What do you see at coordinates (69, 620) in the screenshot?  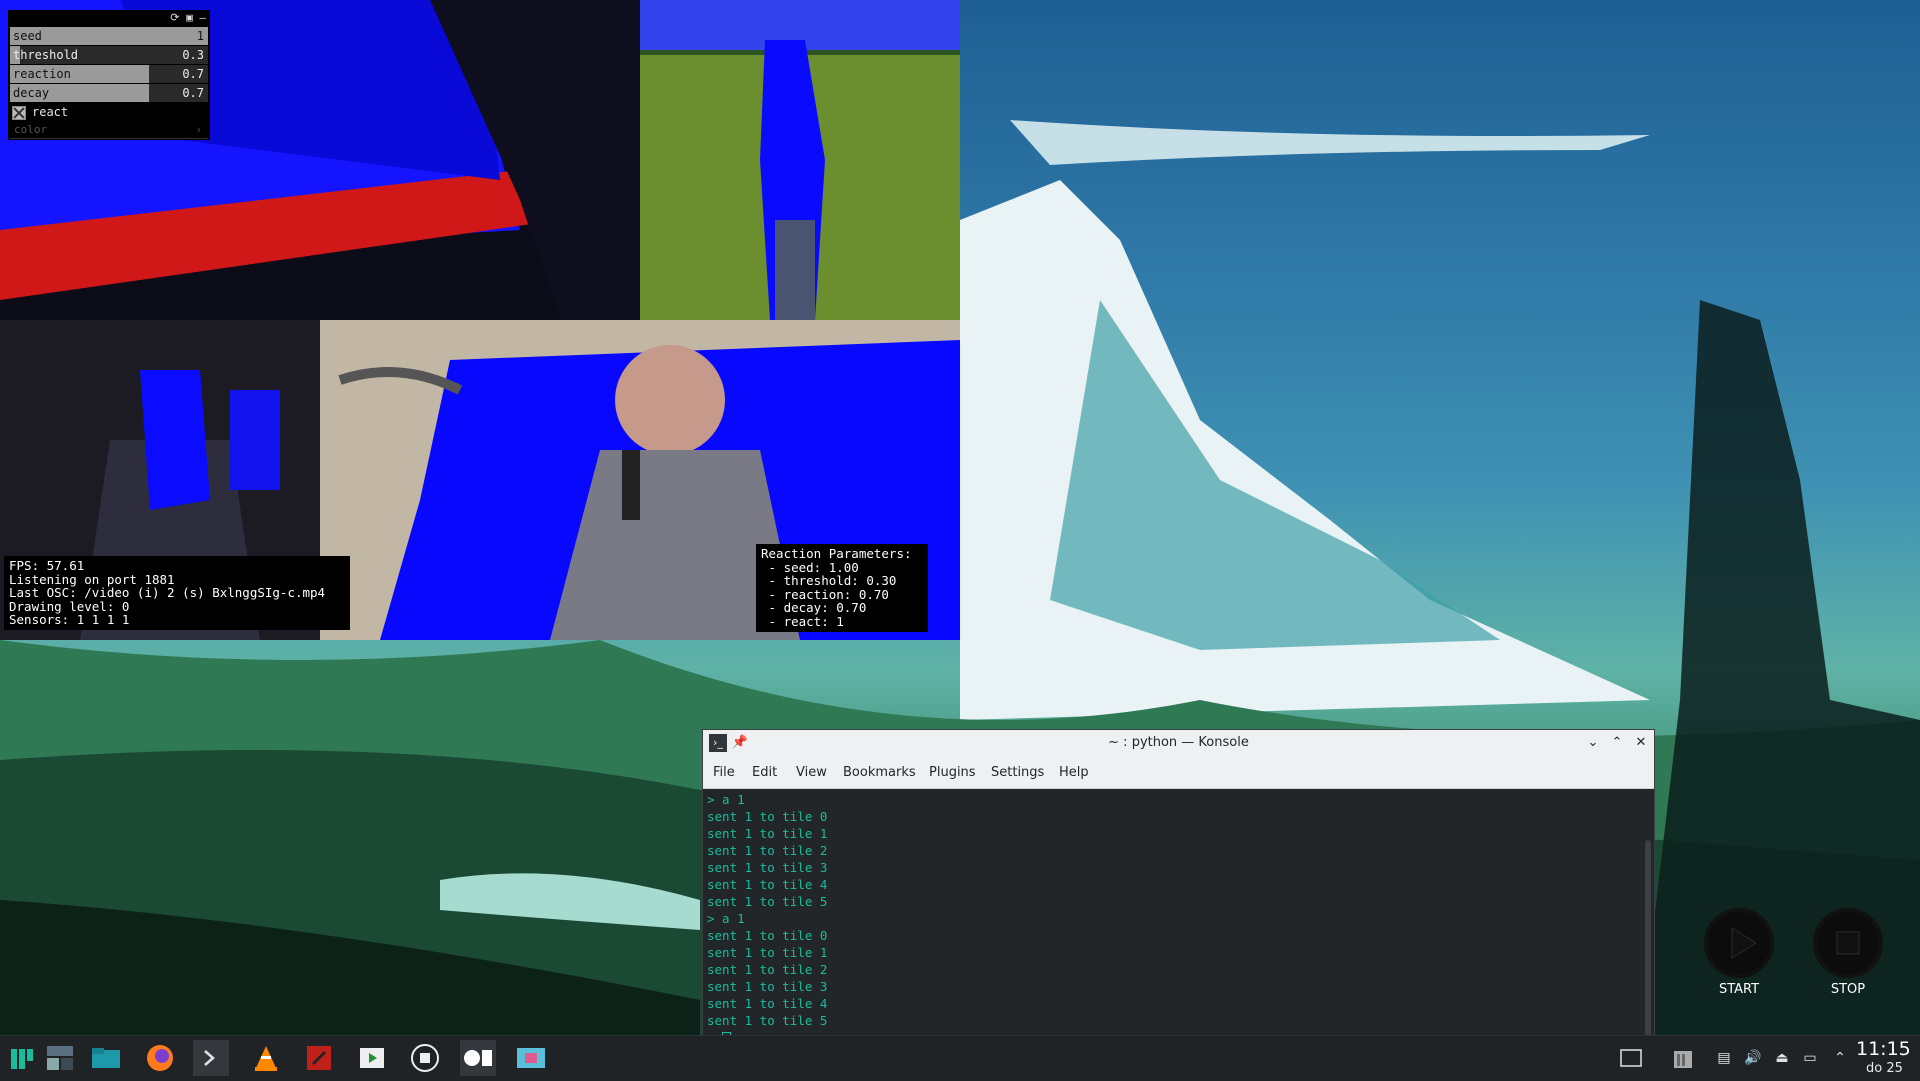 I see `sensors-text: Sensors: 1 1 1 1` at bounding box center [69, 620].